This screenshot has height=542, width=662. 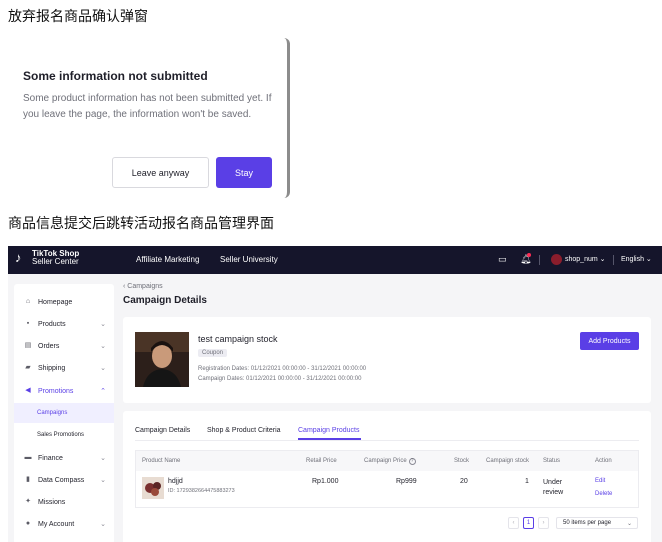 I want to click on chevron-up-icon: ⌃, so click(x=103, y=391).